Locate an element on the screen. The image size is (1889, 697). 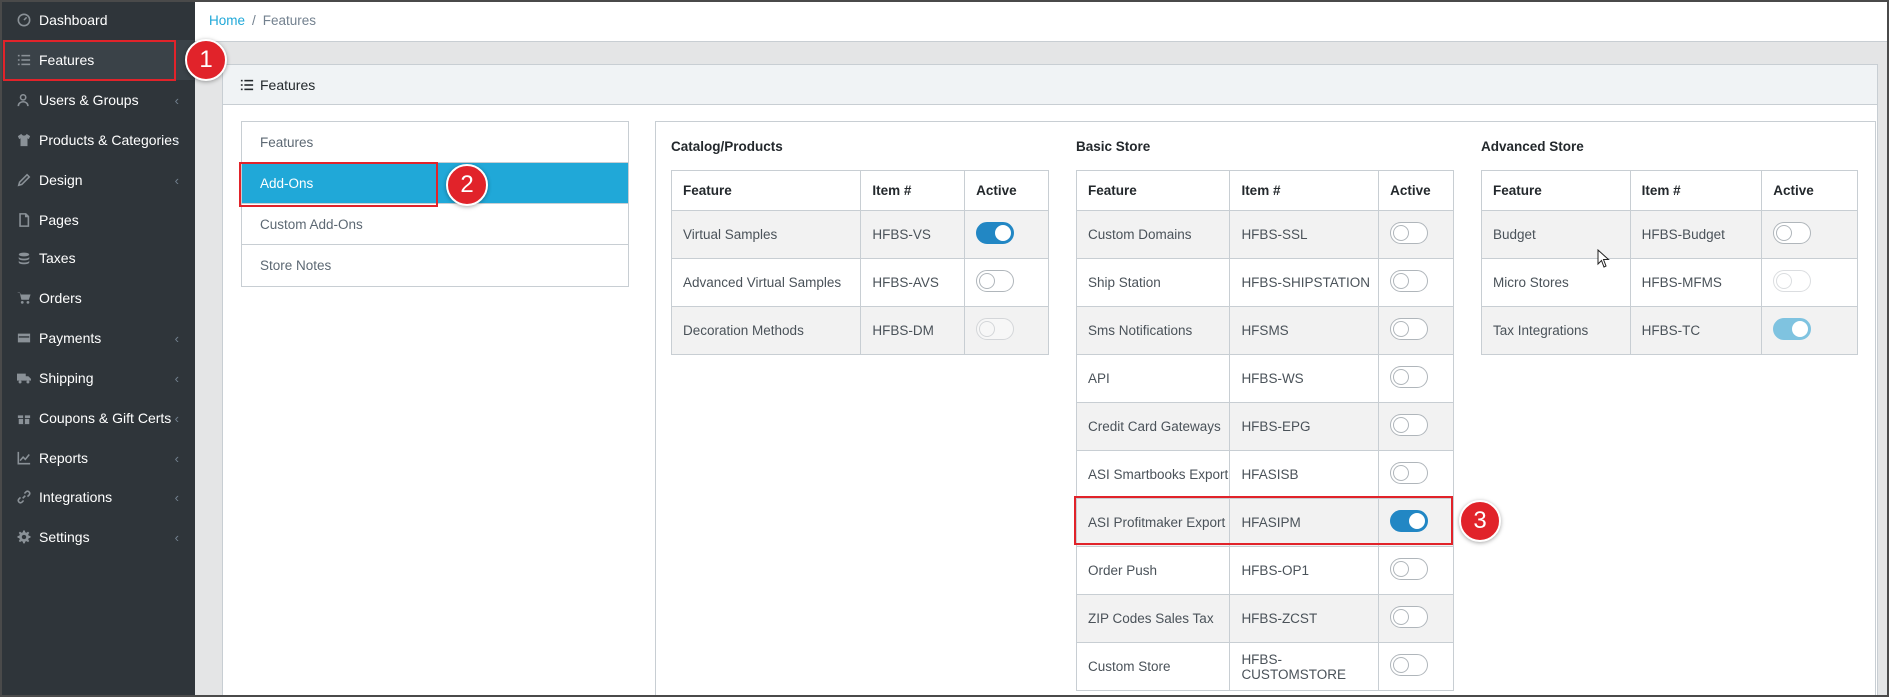
item-number: HFSMS is located at coordinates (1304, 330).